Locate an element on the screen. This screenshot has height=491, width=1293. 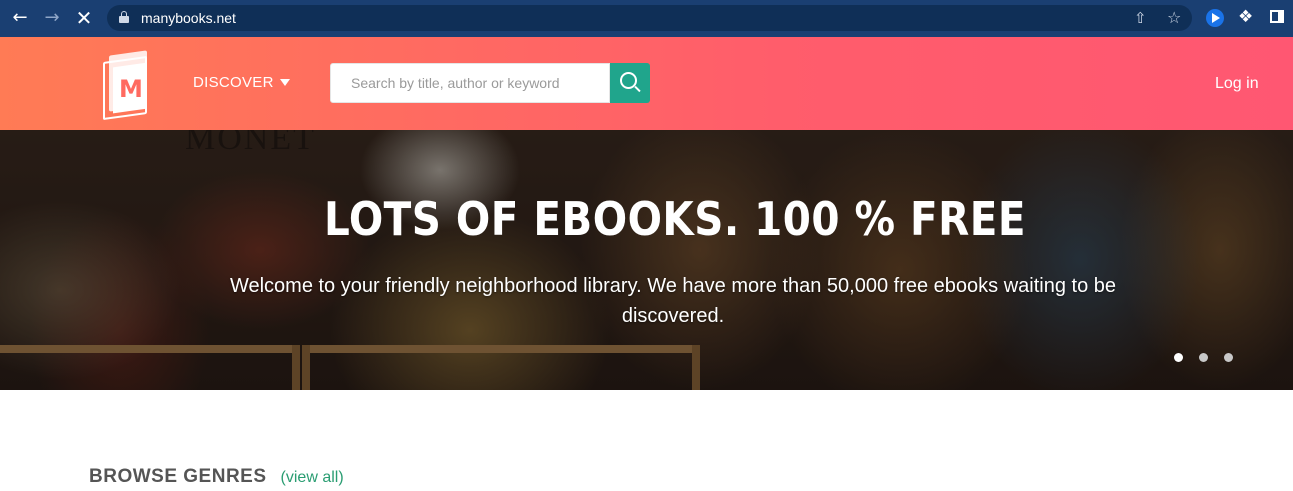
share-icon: ⇧ is located at coordinates (1140, 18).